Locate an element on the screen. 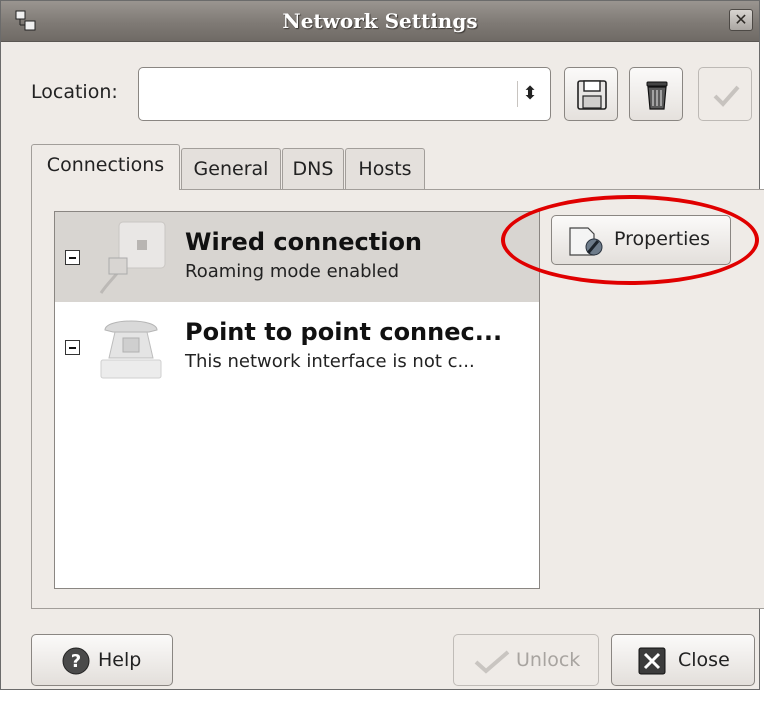  title-bar: Network Settings ✕ is located at coordinates (380, 21).